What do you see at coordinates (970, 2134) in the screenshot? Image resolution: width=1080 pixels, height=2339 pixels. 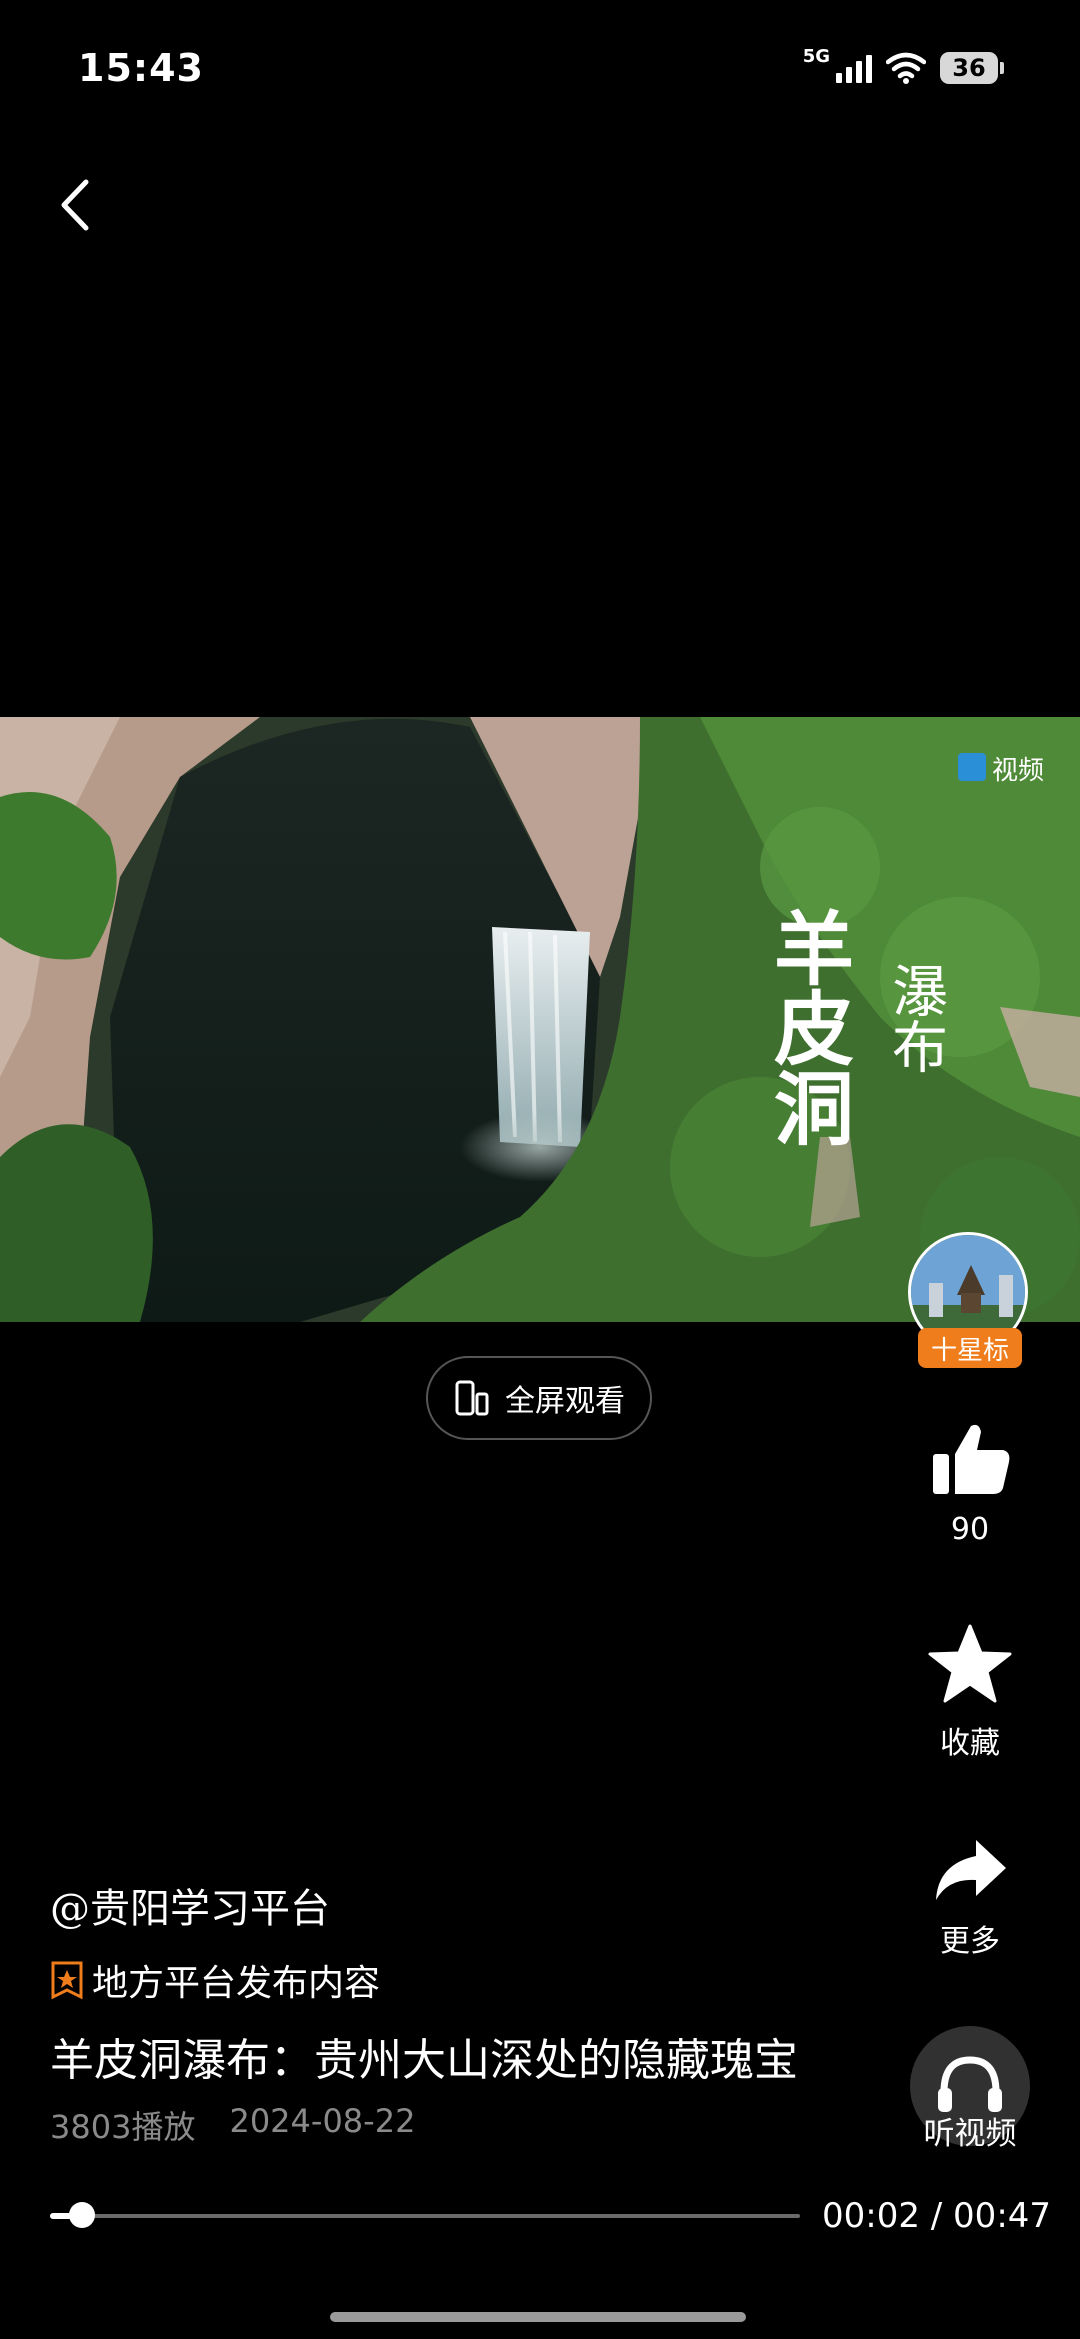 I see `listen-label: 听视频` at bounding box center [970, 2134].